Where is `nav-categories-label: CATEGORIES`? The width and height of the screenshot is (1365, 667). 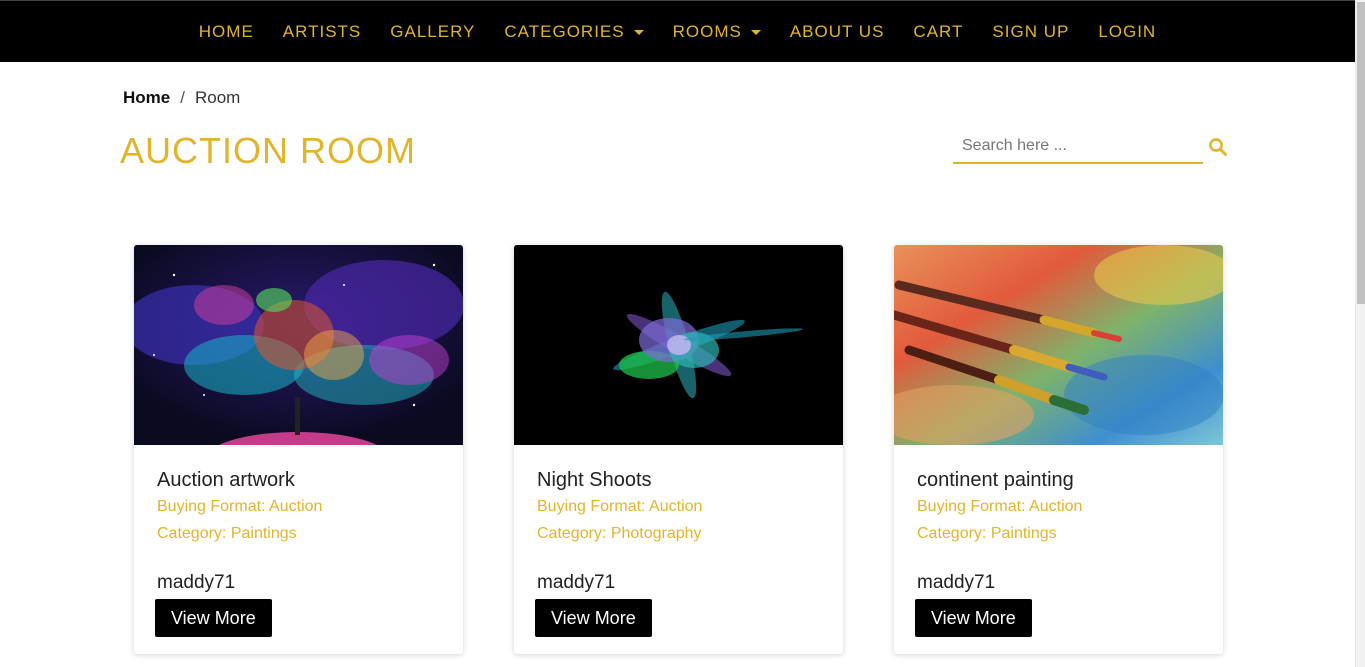 nav-categories-label: CATEGORIES is located at coordinates (564, 31).